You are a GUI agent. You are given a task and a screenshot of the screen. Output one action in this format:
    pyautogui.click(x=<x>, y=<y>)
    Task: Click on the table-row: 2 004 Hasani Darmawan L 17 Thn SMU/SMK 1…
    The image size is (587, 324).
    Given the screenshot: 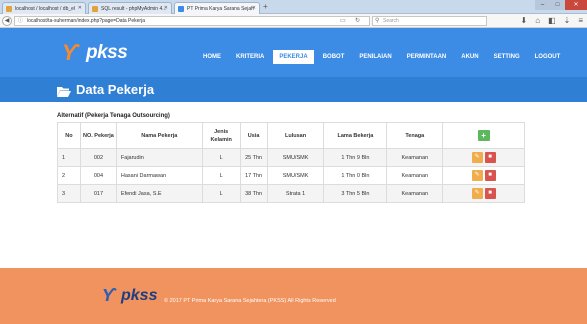 What is the action you would take?
    pyautogui.click(x=291, y=175)
    